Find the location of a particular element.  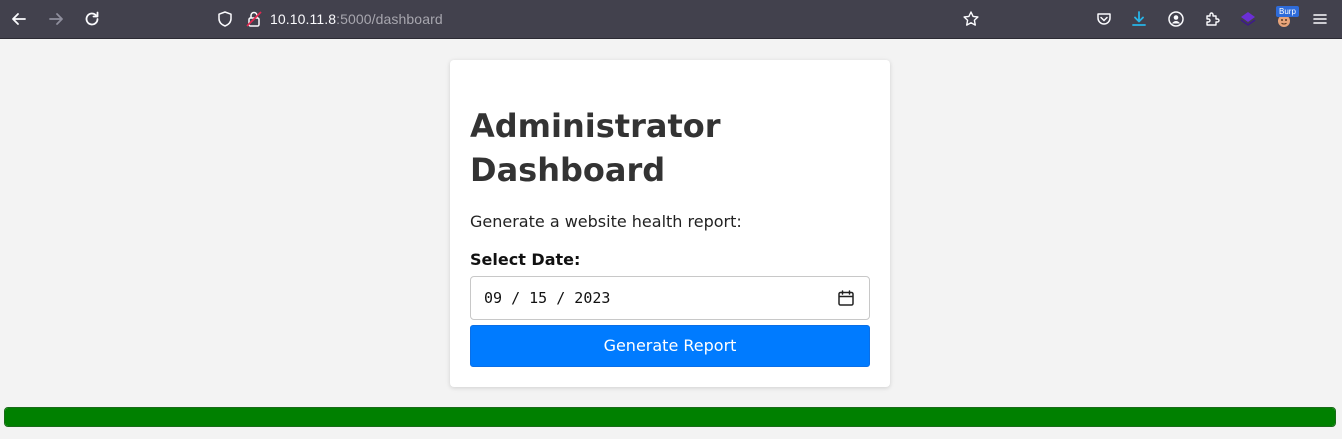

back-arrow-icon is located at coordinates (19, 19).